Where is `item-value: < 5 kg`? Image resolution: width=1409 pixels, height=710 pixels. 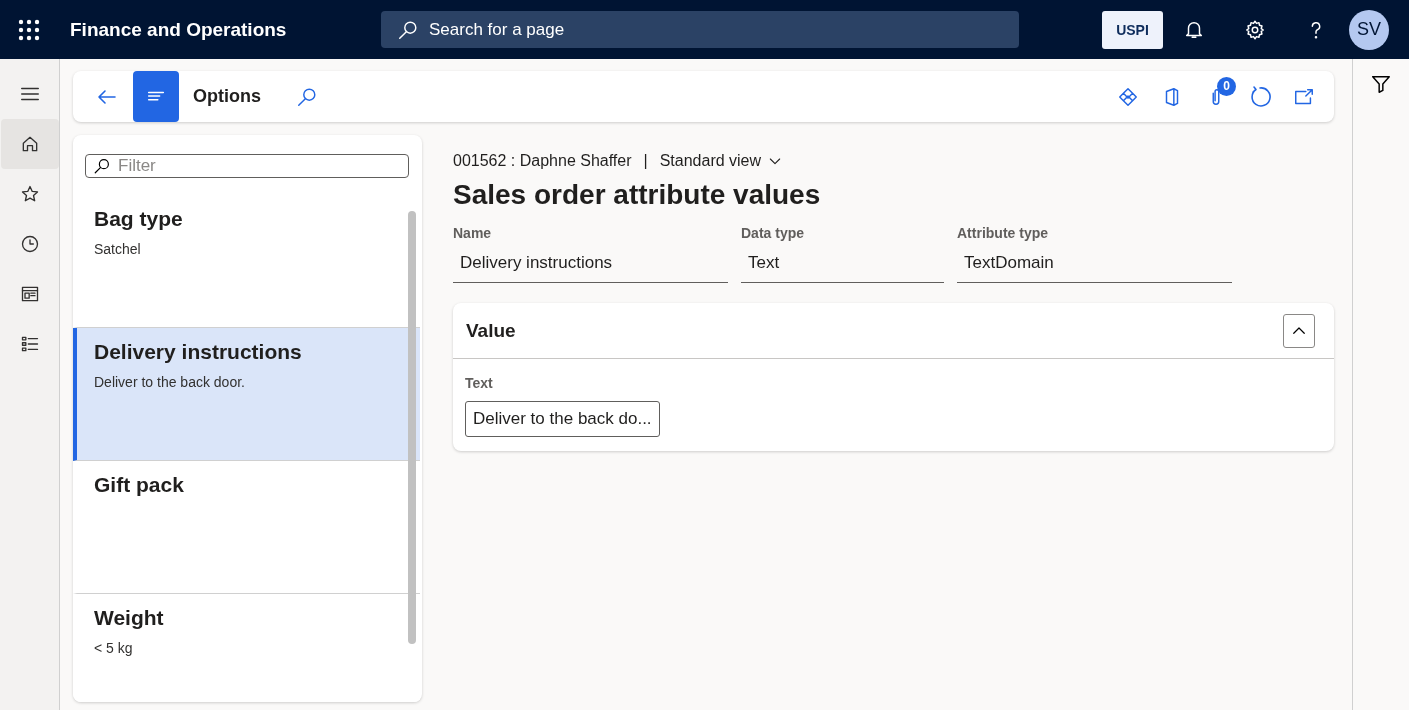 item-value: < 5 kg is located at coordinates (114, 648).